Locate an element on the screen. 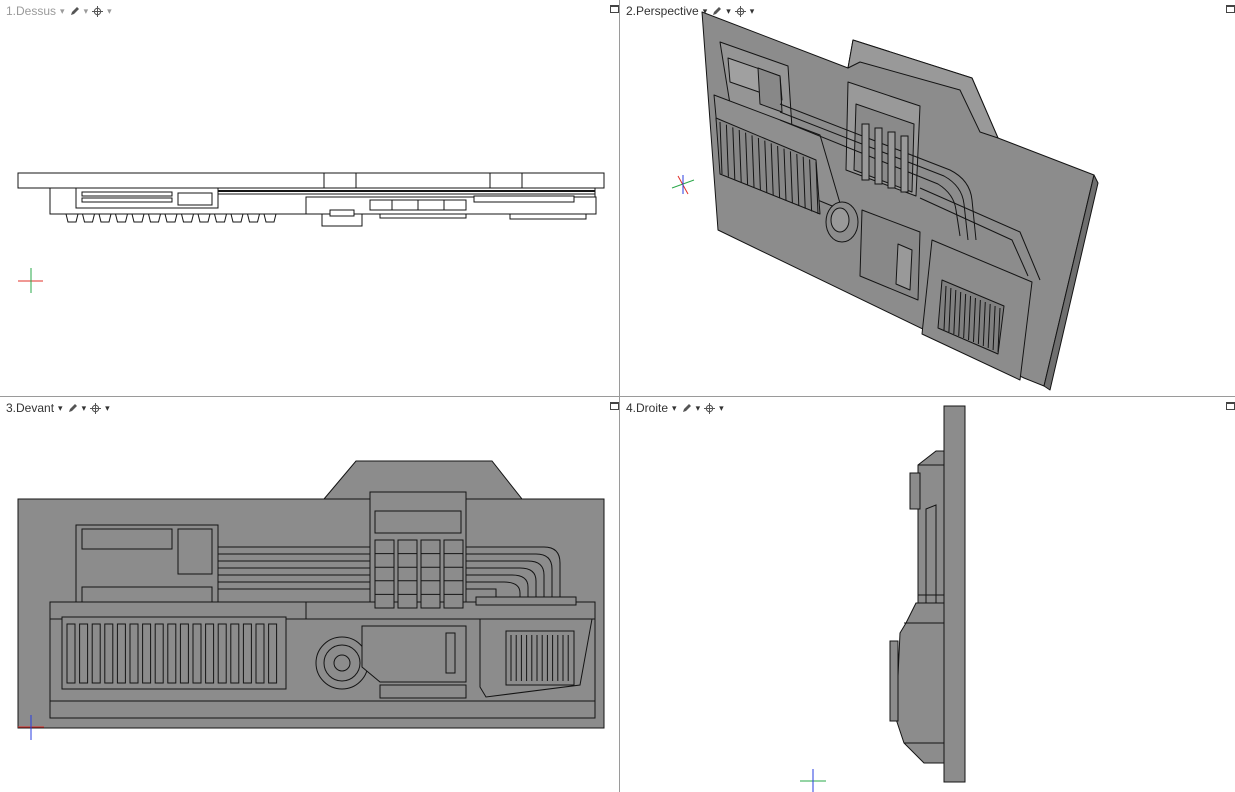 This screenshot has width=1235, height=792. left-grille-fins is located at coordinates (172, 653).